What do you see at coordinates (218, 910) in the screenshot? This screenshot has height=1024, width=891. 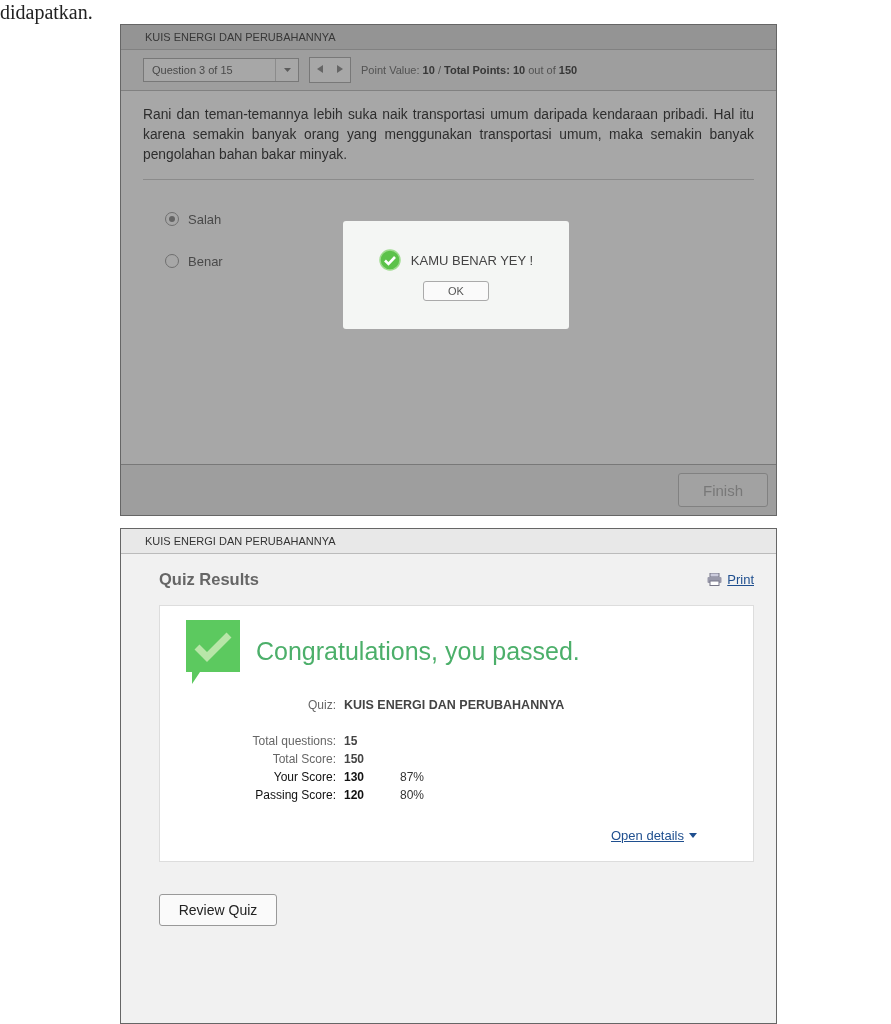 I see `review-quiz-button: Review Quiz` at bounding box center [218, 910].